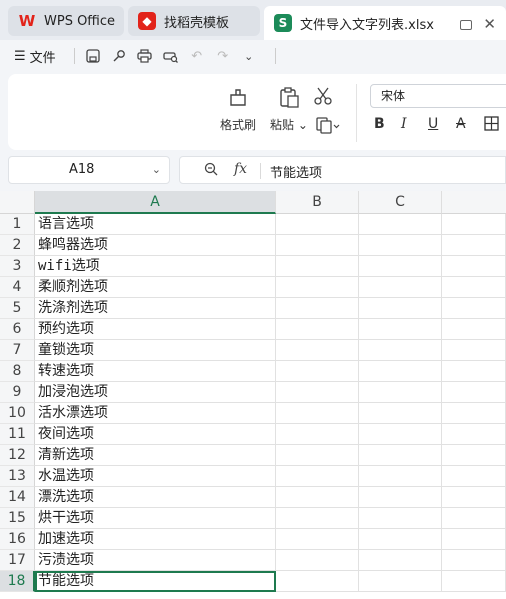  I want to click on cut-button, so click(323, 96).